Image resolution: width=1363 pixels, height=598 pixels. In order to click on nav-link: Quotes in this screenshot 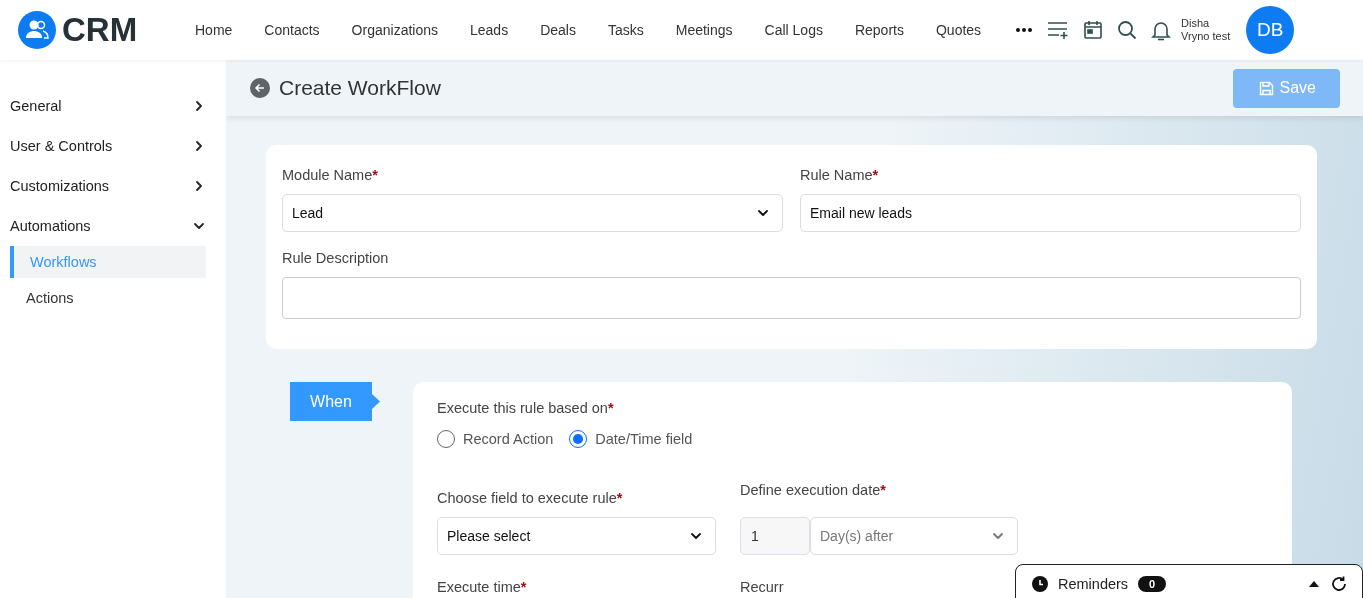, I will do `click(958, 30)`.